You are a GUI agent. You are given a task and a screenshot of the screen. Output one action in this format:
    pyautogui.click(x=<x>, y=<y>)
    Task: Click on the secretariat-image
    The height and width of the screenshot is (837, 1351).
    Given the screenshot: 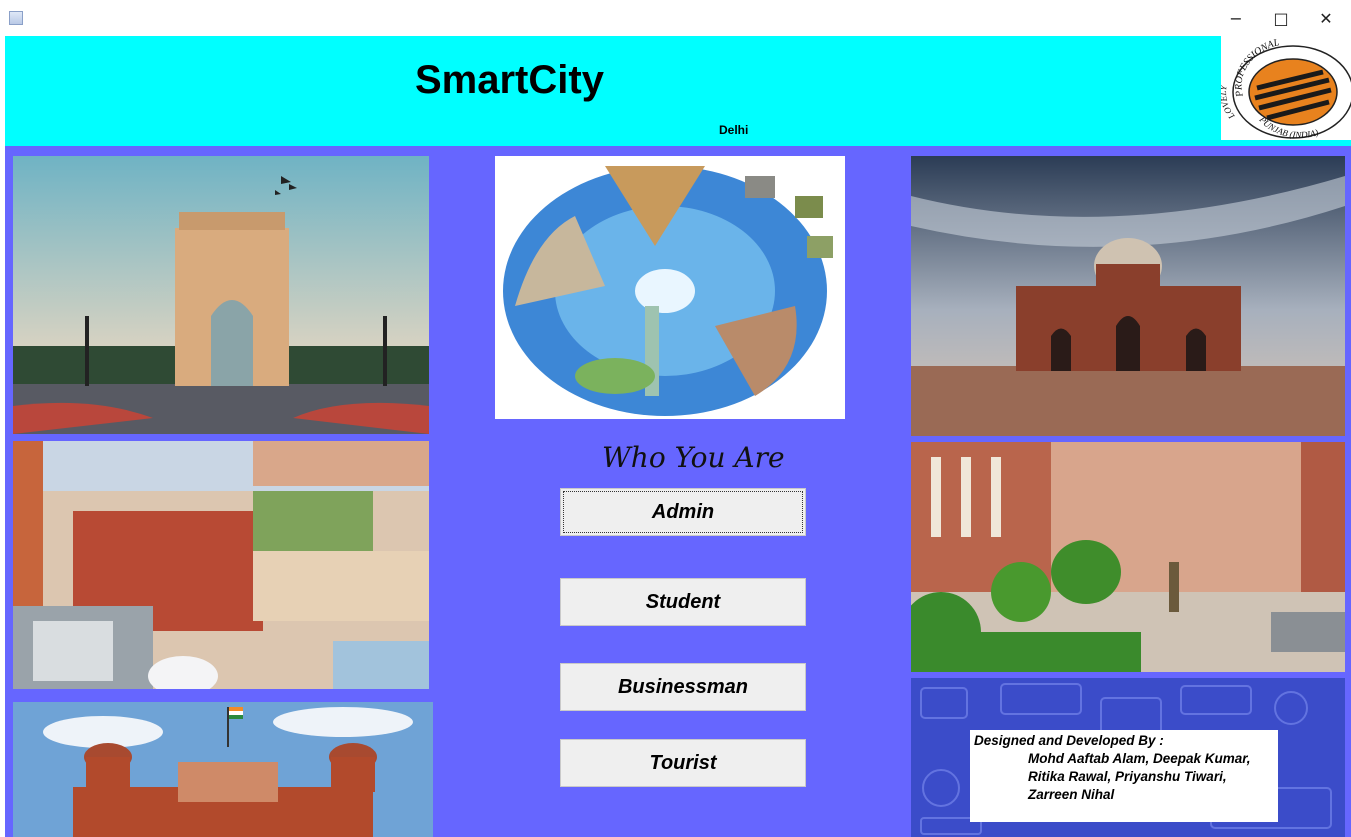 What is the action you would take?
    pyautogui.click(x=1128, y=557)
    